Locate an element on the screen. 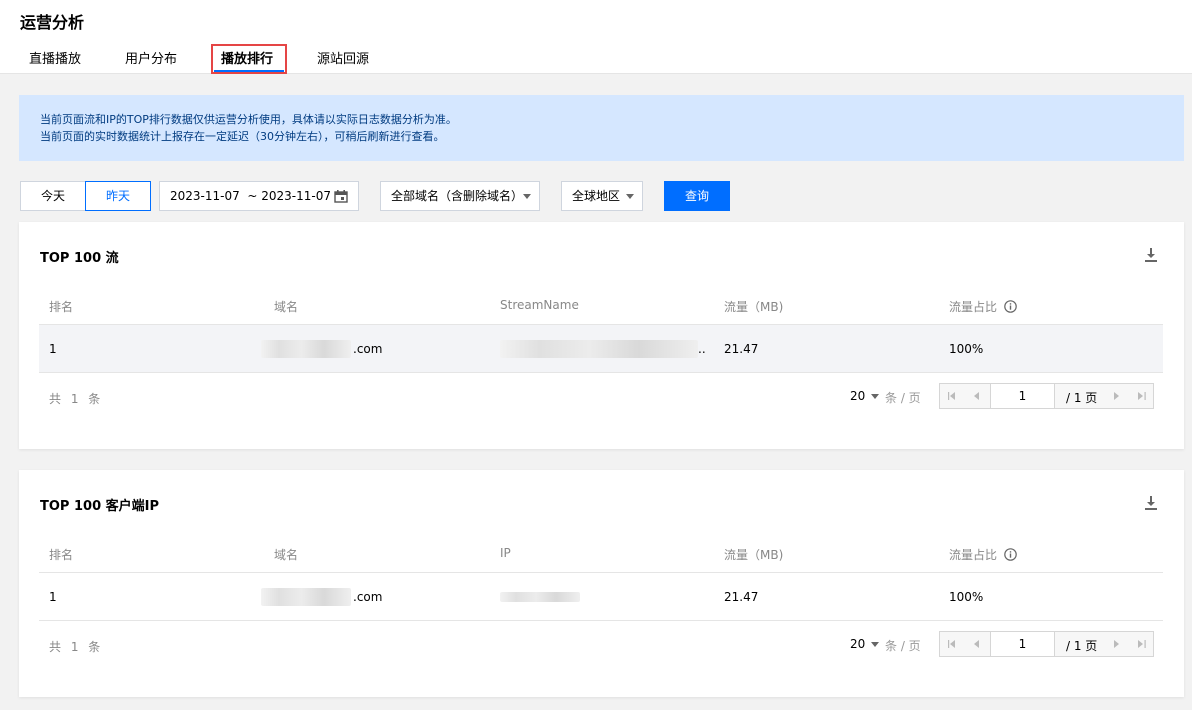  table-row: 1 .com .. 21.47 100% is located at coordinates (601, 349).